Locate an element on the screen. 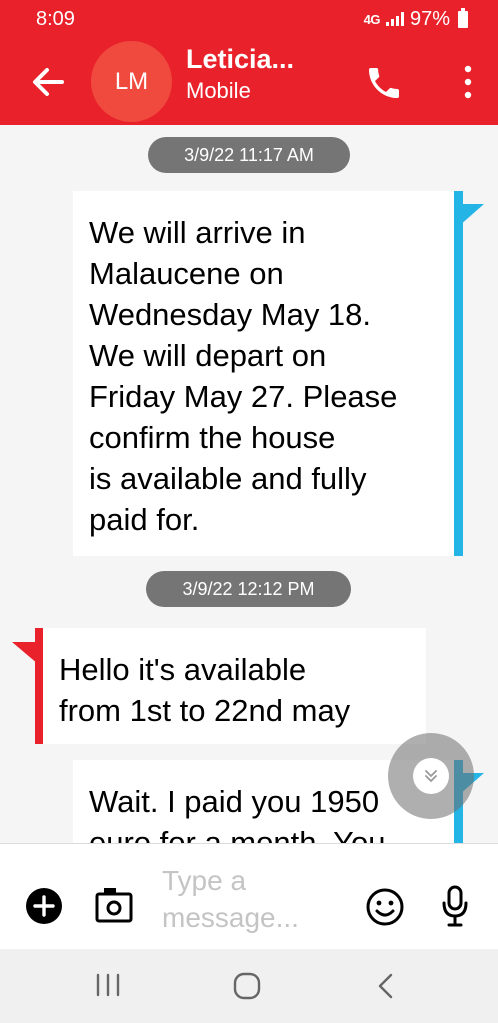 Image resolution: width=498 pixels, height=1023 pixels. back-button is located at coordinates (48, 82).